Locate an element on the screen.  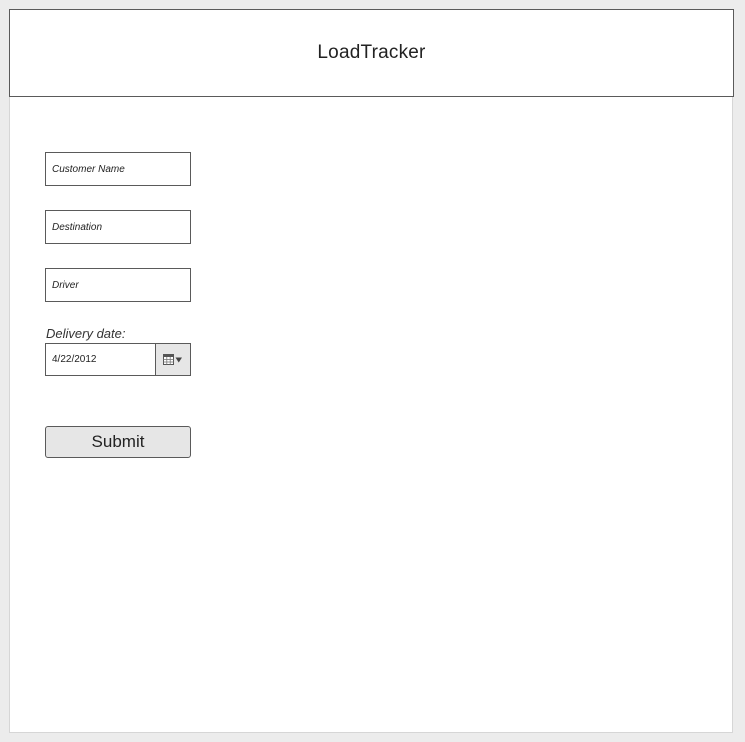
calendar-dropdown-icon is located at coordinates (172, 359).